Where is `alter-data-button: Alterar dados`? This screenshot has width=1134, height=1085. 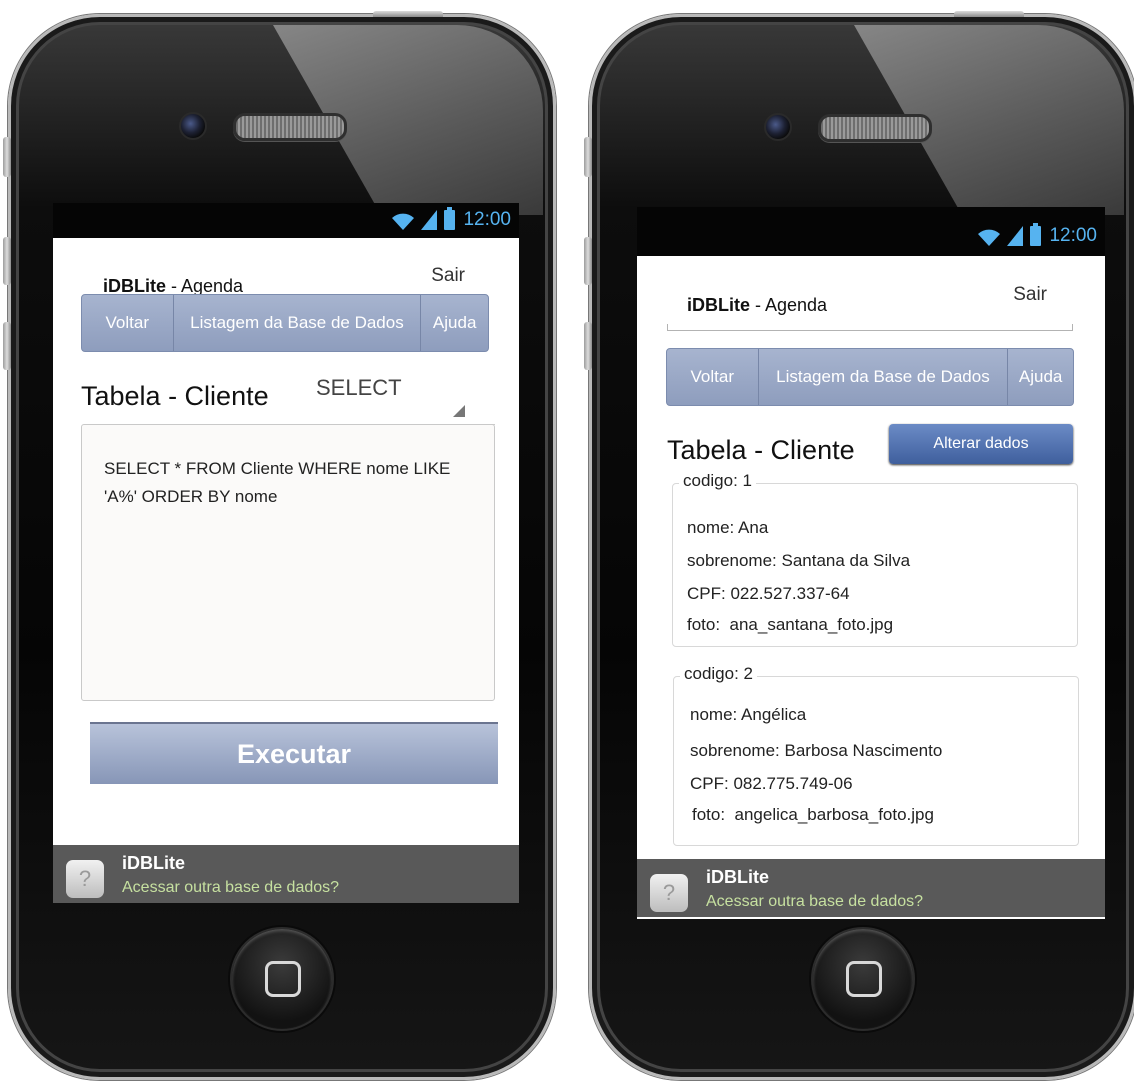
alter-data-button: Alterar dados is located at coordinates (981, 444).